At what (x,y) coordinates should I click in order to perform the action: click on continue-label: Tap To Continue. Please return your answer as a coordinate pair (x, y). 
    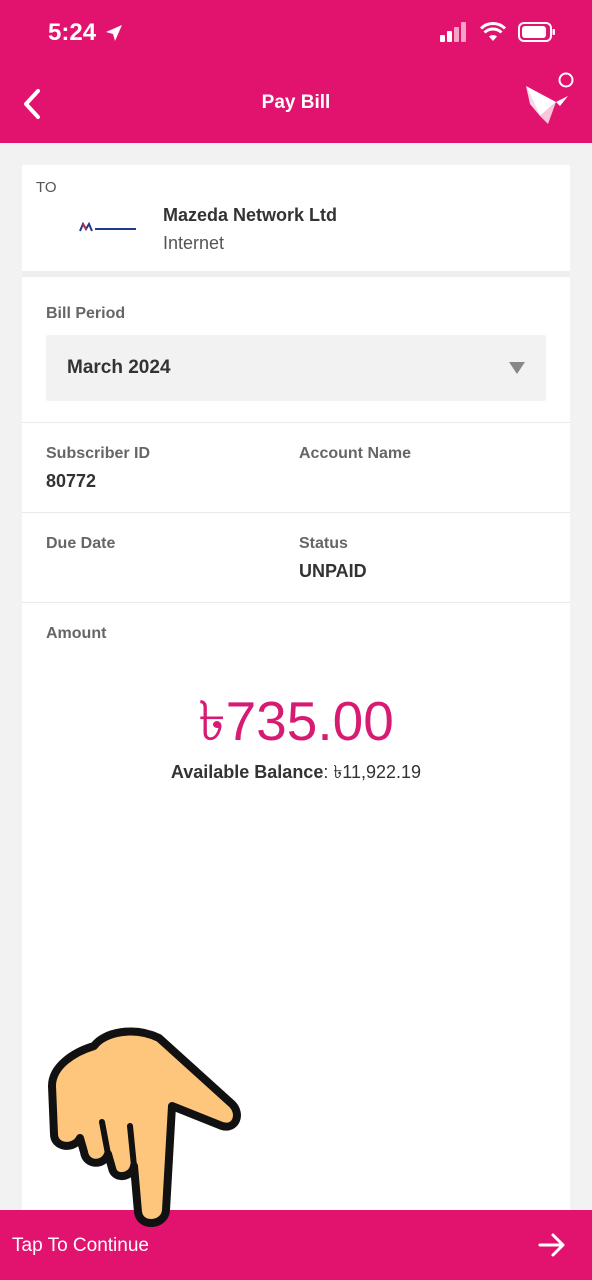
    Looking at the image, I should click on (80, 1245).